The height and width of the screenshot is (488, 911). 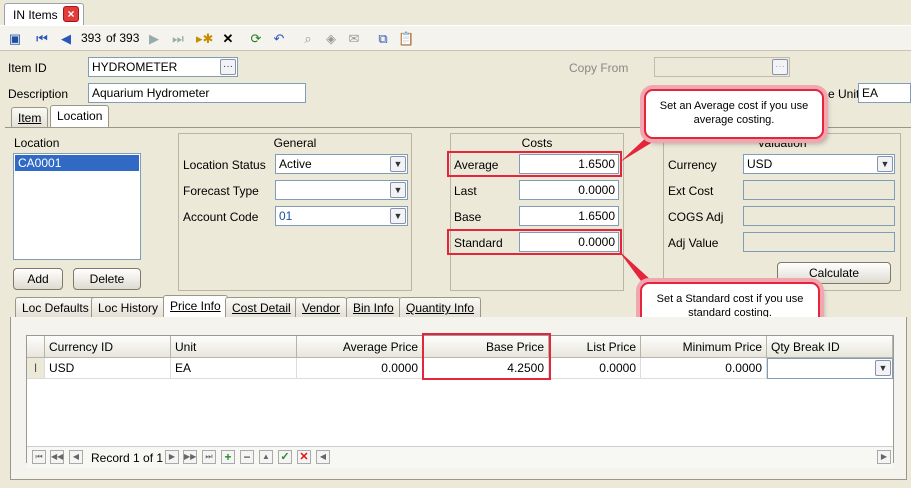 I want to click on record-counter: Record 1 of 1, so click(x=127, y=458).